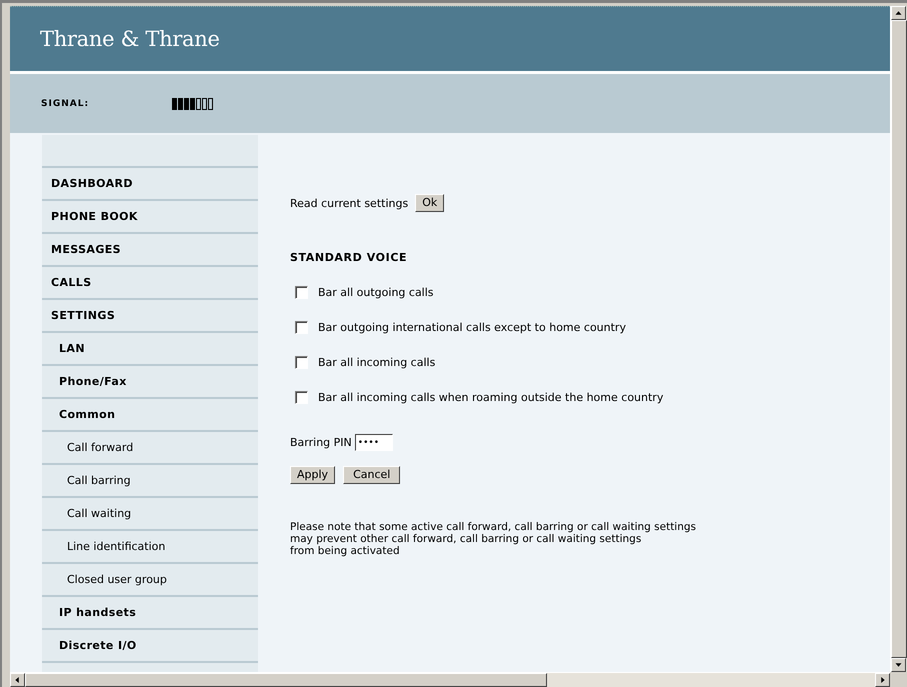  What do you see at coordinates (192, 104) in the screenshot?
I see `signal-meter` at bounding box center [192, 104].